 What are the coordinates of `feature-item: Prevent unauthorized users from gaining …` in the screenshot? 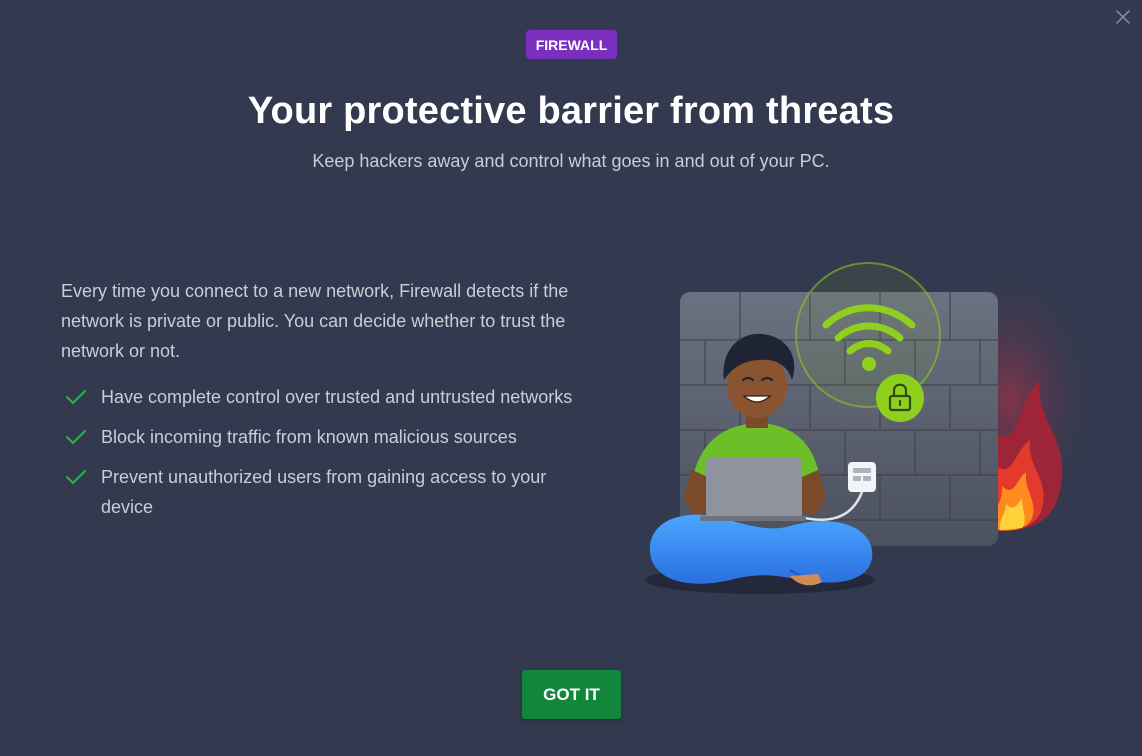 It's located at (331, 492).